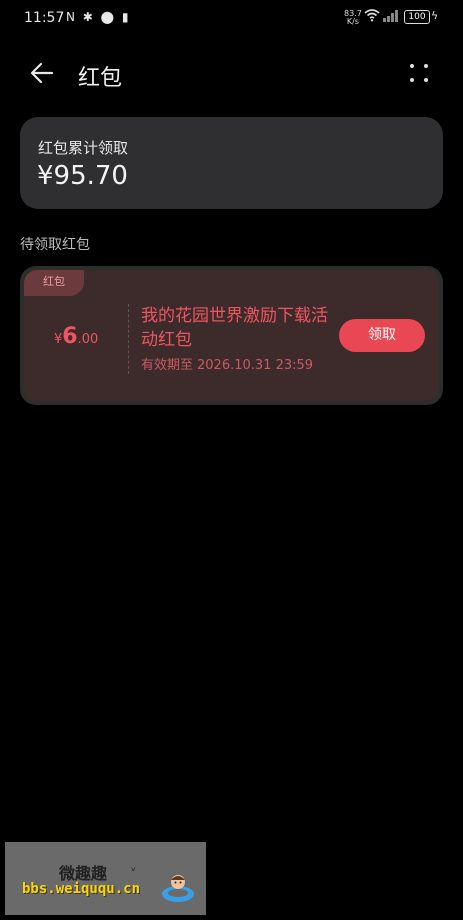 The image size is (463, 920). Describe the element at coordinates (55, 245) in the screenshot. I see `pending-section-title: 待领取红包` at that location.